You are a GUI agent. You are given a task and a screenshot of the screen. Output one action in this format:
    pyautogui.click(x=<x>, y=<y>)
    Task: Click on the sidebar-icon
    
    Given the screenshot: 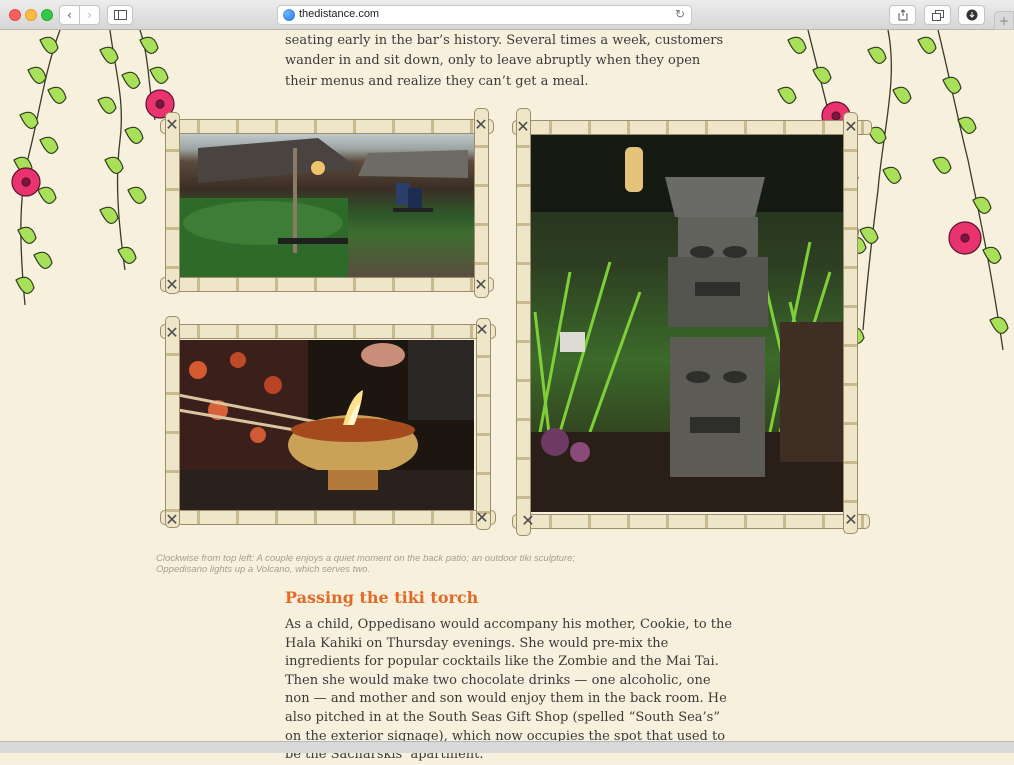 What is the action you would take?
    pyautogui.click(x=120, y=15)
    